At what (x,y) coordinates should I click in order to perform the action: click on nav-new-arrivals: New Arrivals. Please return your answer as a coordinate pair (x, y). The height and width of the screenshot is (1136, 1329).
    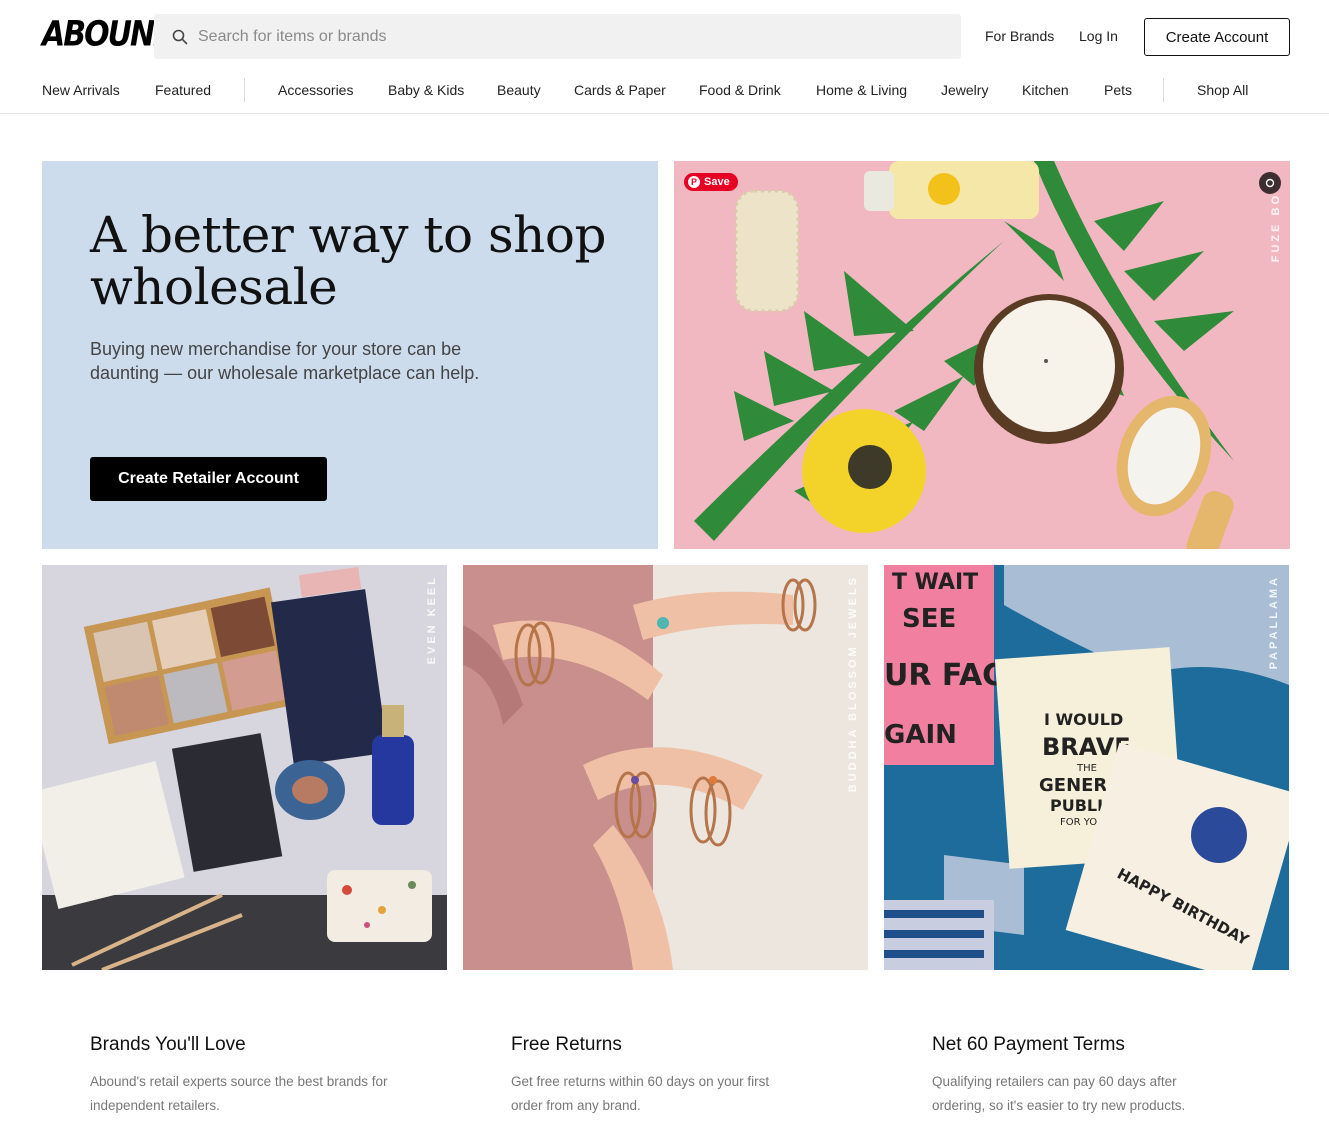
    Looking at the image, I should click on (81, 90).